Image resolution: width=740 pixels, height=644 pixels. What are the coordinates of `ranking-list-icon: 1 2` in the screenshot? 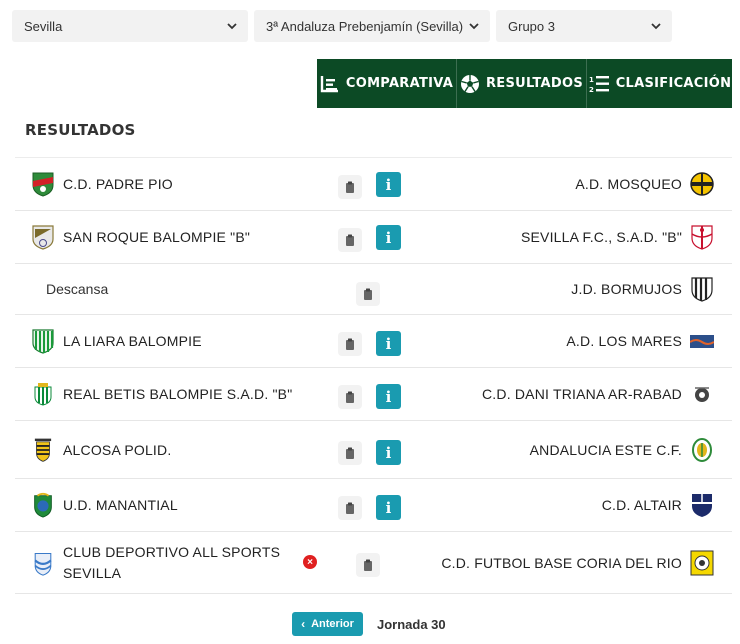 It's located at (599, 84).